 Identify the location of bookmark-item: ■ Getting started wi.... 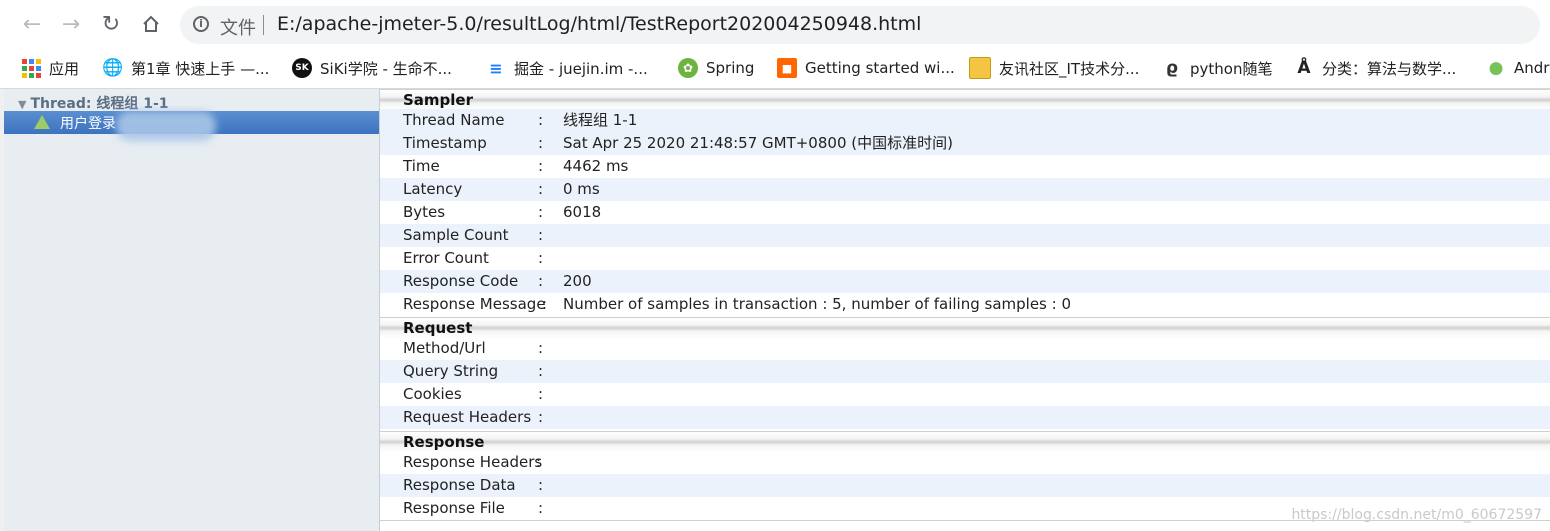
(866, 68).